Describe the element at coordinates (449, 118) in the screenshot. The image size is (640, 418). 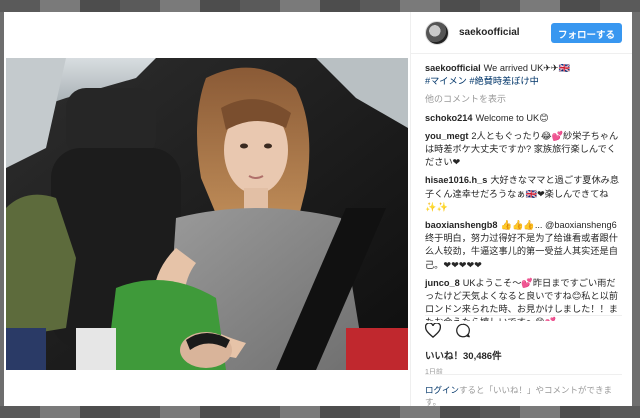
I see `comment-username: schoko214` at that location.